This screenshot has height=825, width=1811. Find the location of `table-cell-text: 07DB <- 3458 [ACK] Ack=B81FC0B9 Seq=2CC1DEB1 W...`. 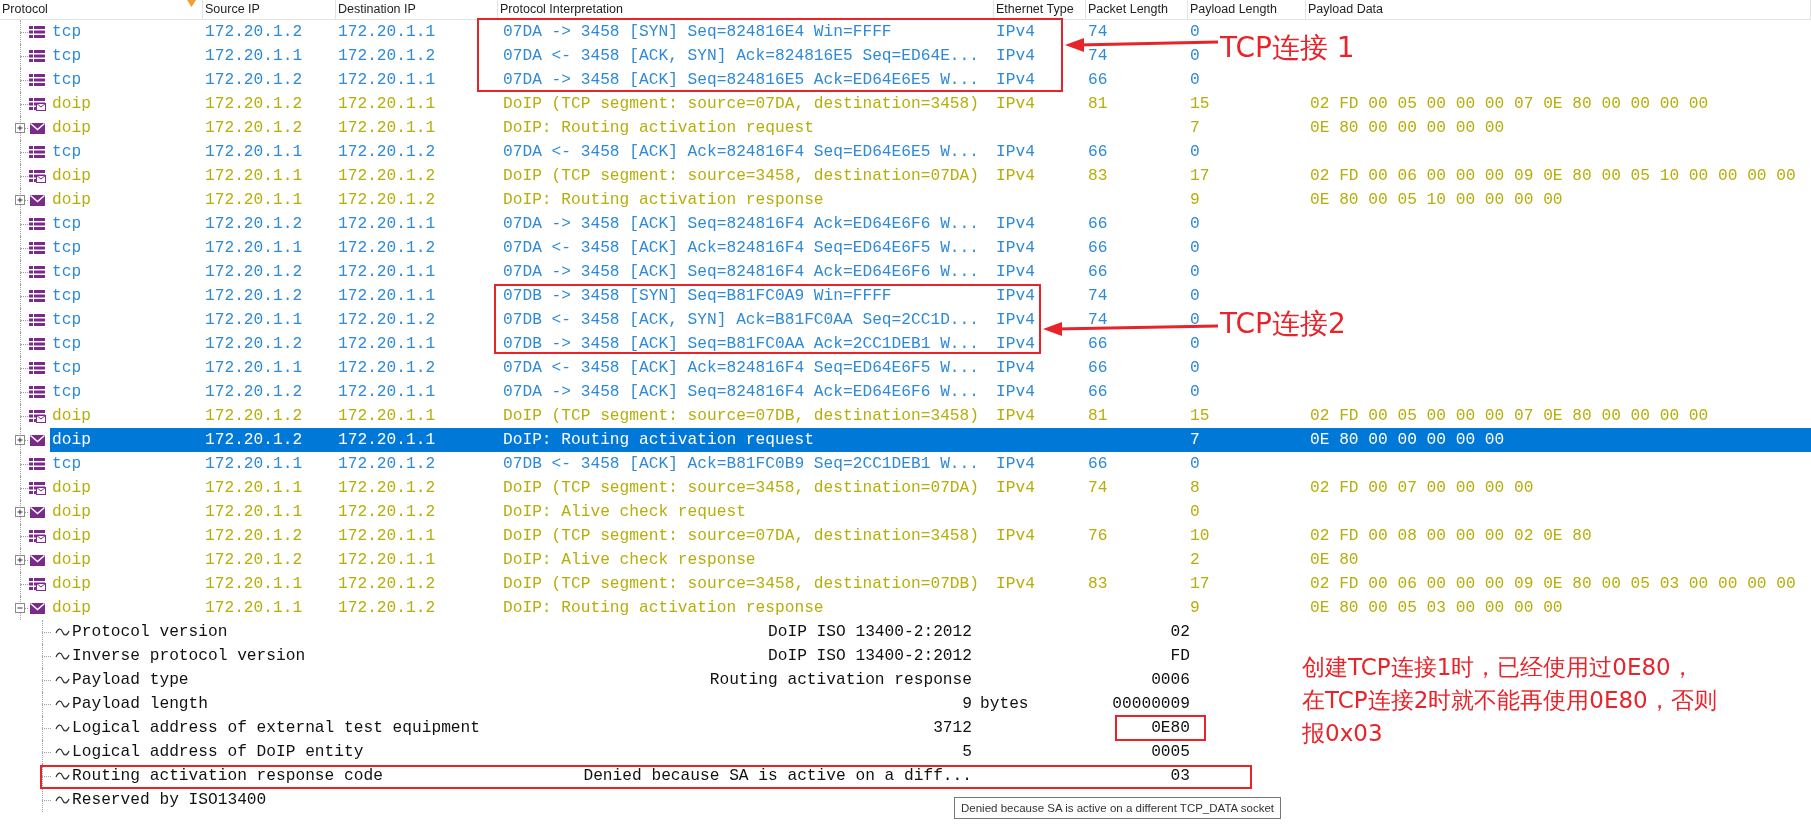

table-cell-text: 07DB <- 3458 [ACK] Ack=B81FC0B9 Seq=2CC1DEB1 W... is located at coordinates (741, 464).